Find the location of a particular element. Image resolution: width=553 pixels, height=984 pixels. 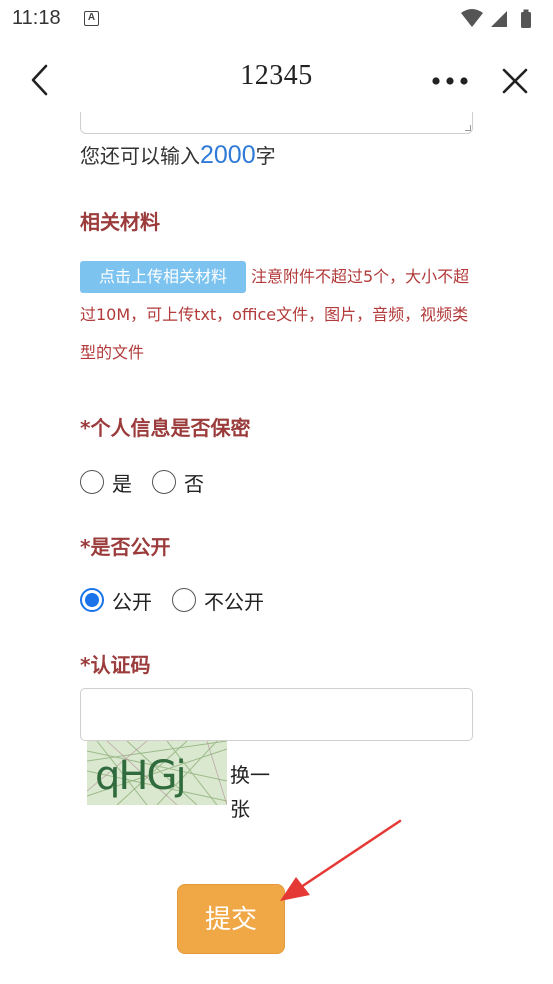

captcha-text: qHGj is located at coordinates (140, 776).